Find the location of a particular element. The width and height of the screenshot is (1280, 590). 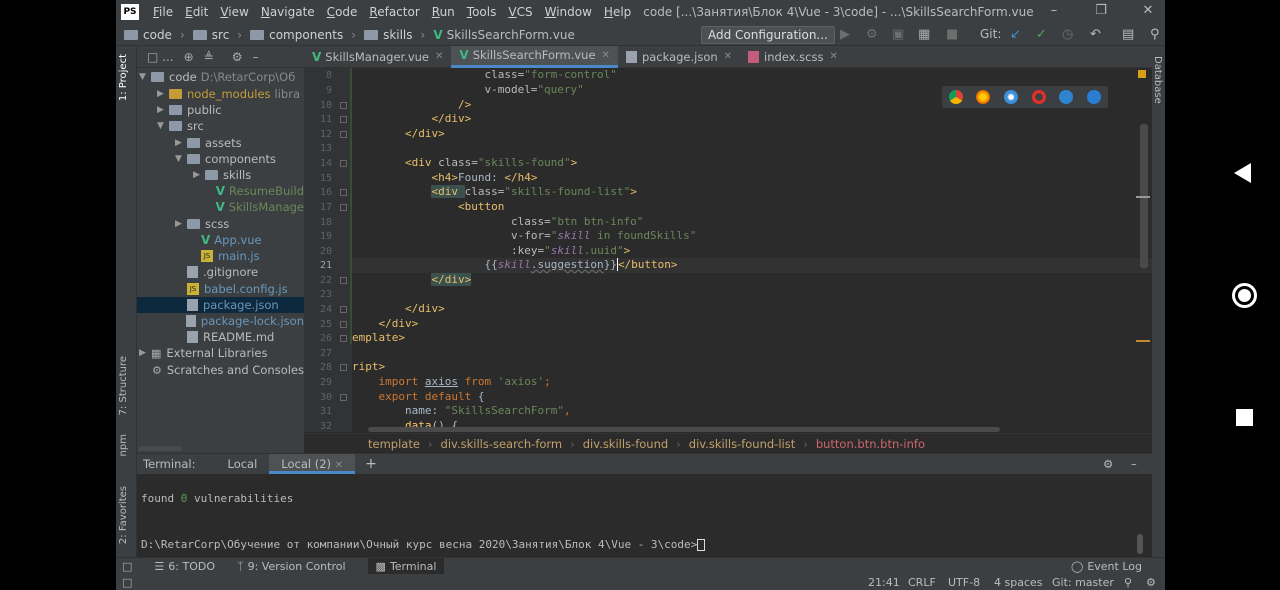

run-icon: ▶ is located at coordinates (845, 34).